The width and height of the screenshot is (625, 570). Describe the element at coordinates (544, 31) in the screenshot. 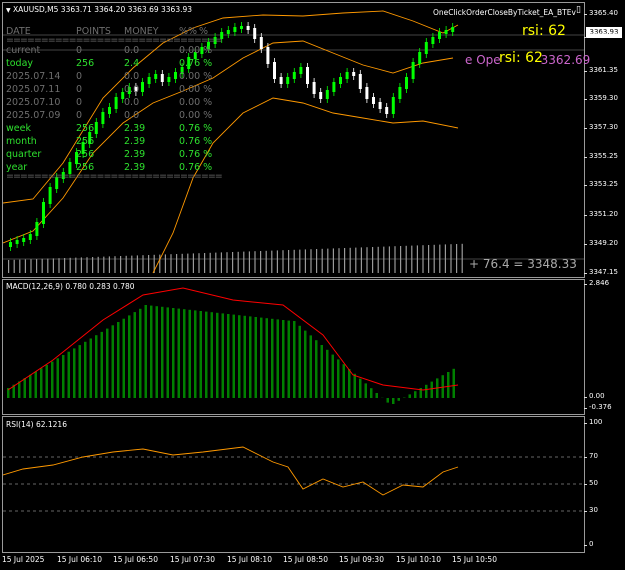

I see `rsi-label-top: rsi: 62` at that location.